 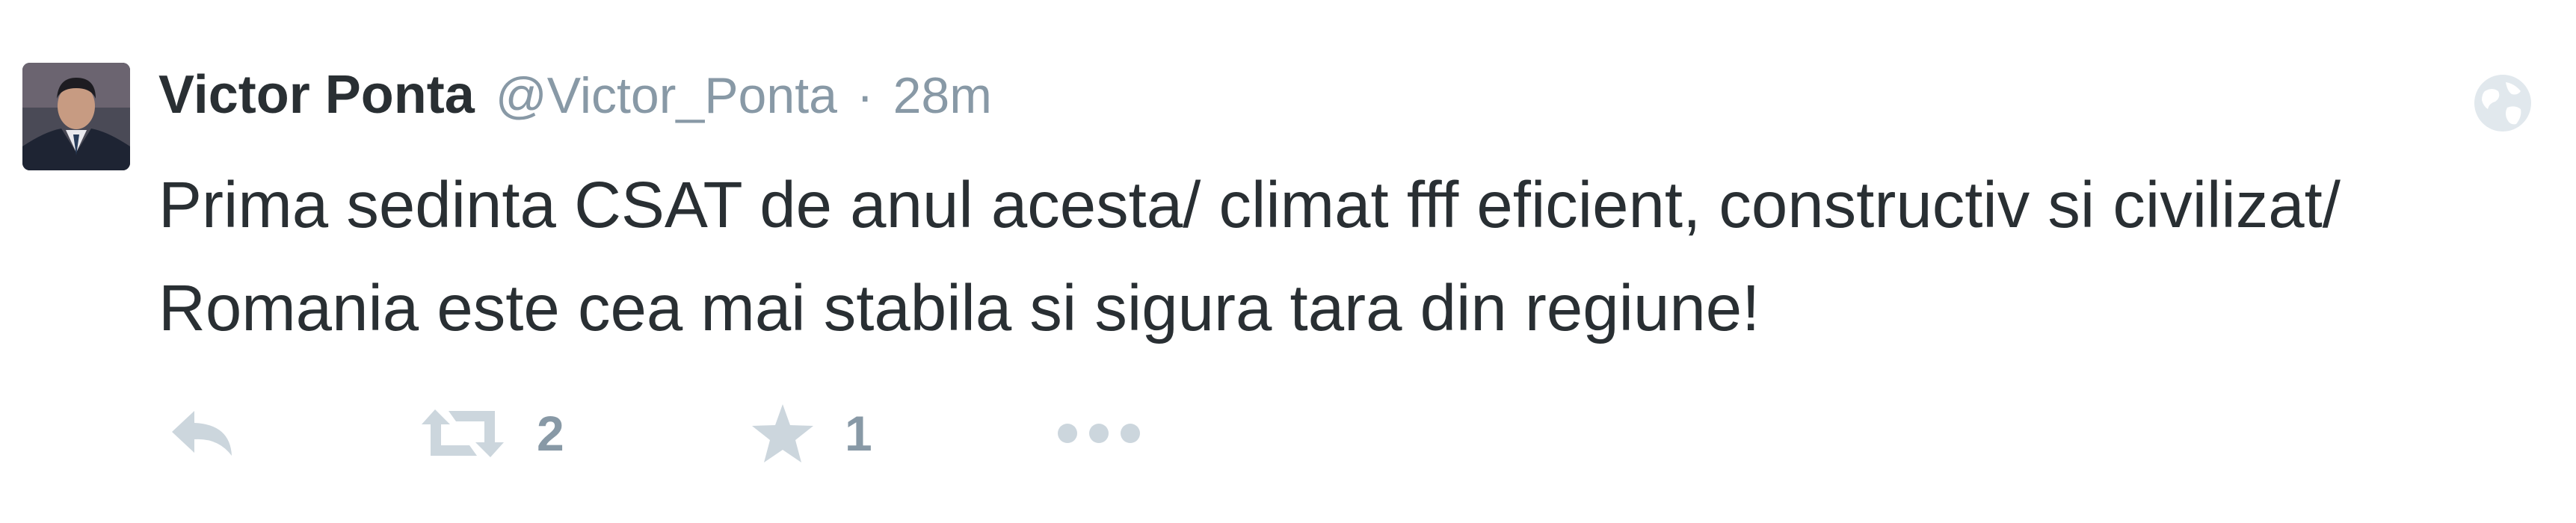 I want to click on retweet-button: 2, so click(x=491, y=434).